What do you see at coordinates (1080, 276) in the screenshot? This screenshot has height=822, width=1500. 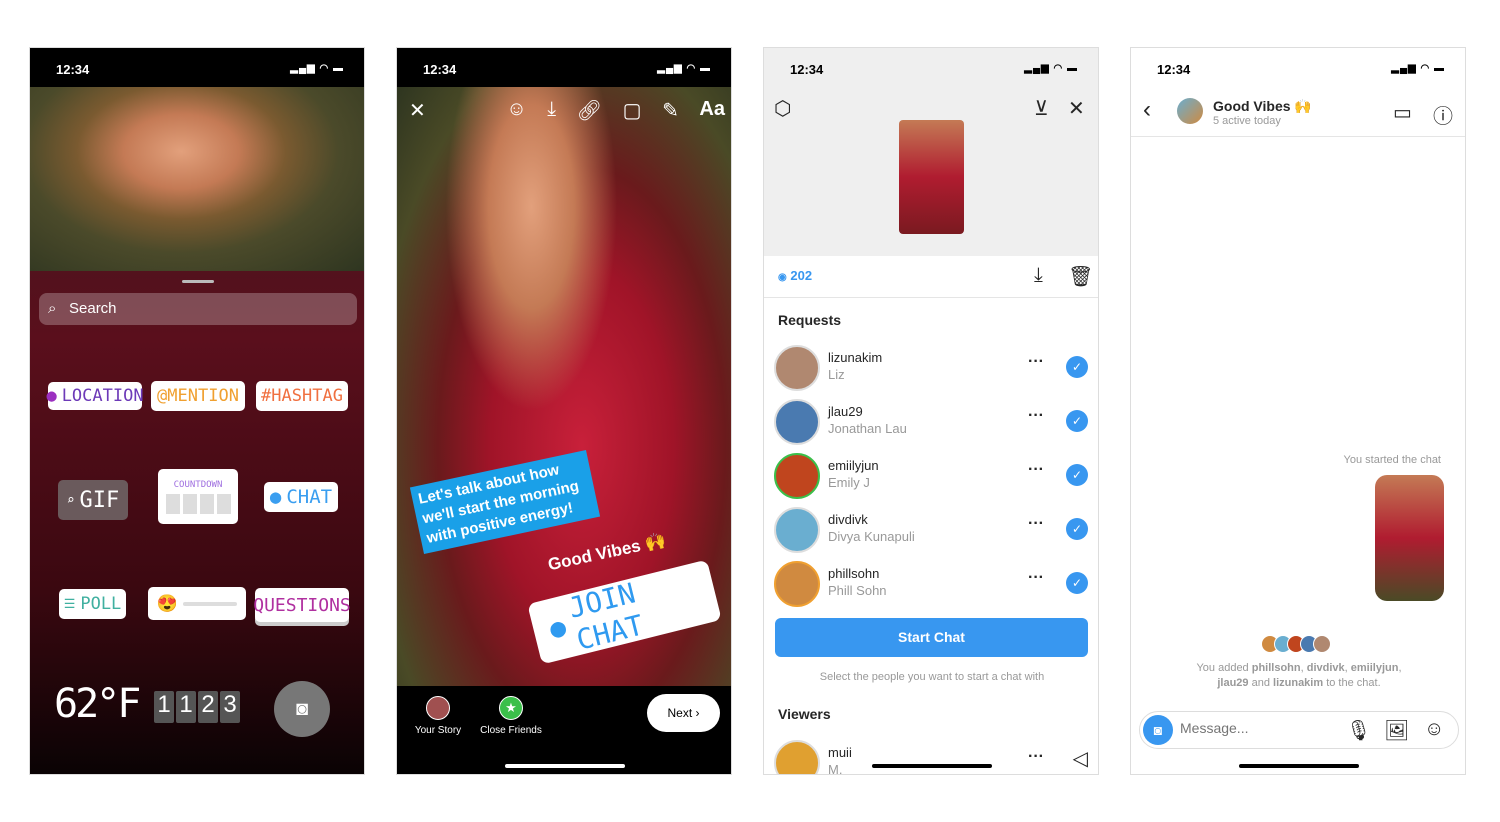 I see `trash-icon: 🗑︎` at bounding box center [1080, 276].